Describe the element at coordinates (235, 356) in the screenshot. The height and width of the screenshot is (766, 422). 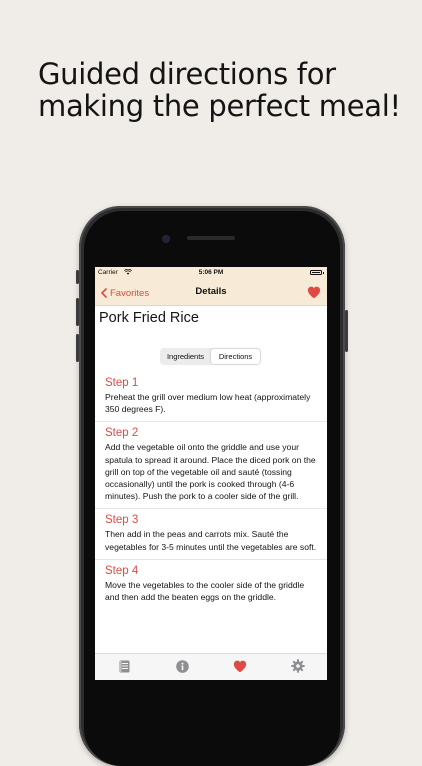
I see `segment-directions: Directions` at that location.